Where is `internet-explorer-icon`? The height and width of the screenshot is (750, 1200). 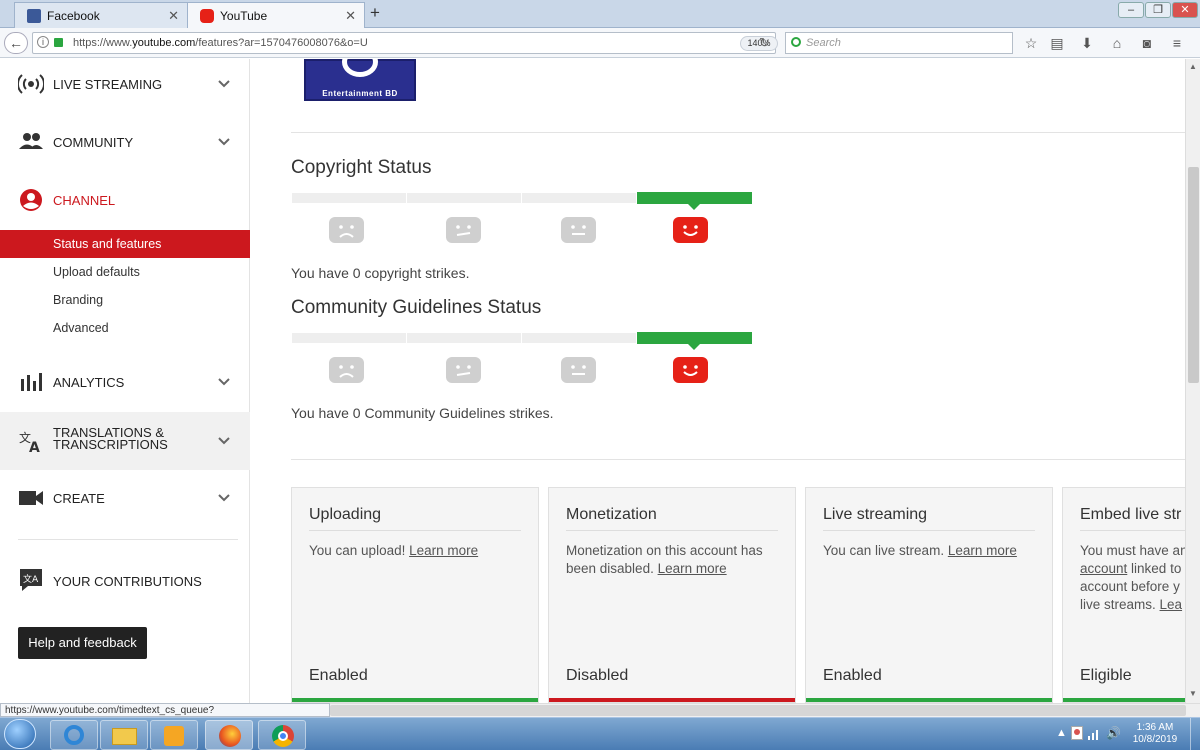 internet-explorer-icon is located at coordinates (74, 735).